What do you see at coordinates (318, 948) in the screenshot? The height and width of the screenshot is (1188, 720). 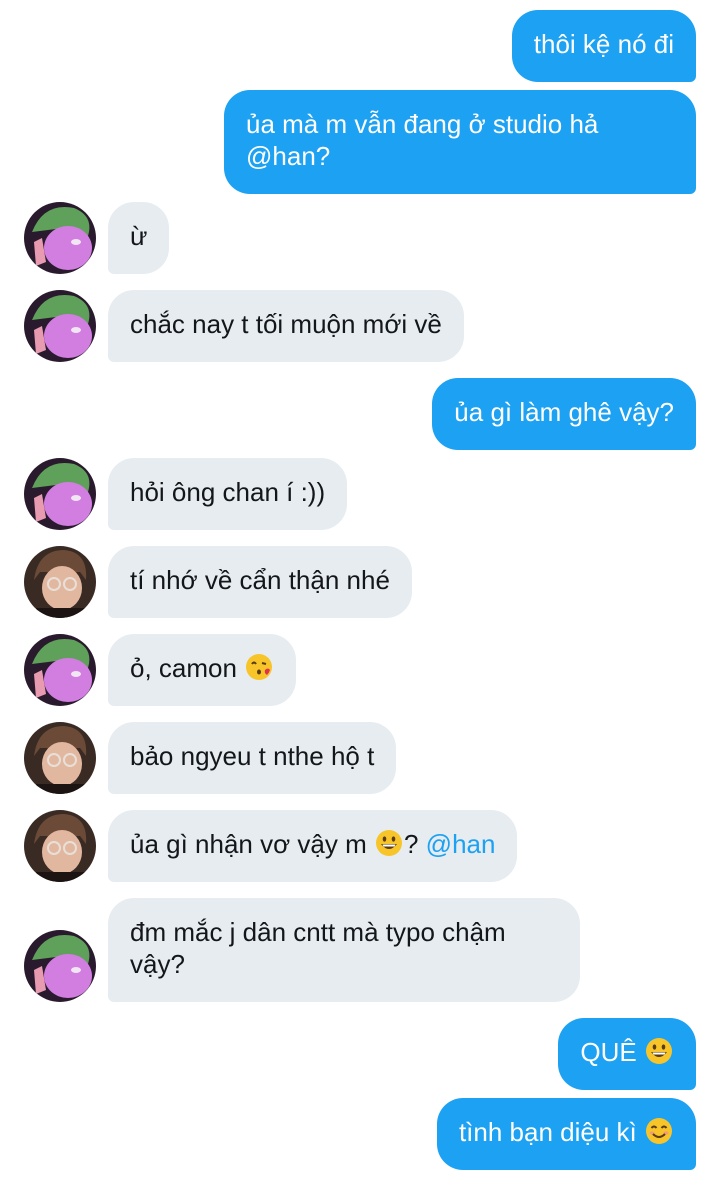 I see `message-text: đm mắc j dân cntt mà typo chậm vậy?` at bounding box center [318, 948].